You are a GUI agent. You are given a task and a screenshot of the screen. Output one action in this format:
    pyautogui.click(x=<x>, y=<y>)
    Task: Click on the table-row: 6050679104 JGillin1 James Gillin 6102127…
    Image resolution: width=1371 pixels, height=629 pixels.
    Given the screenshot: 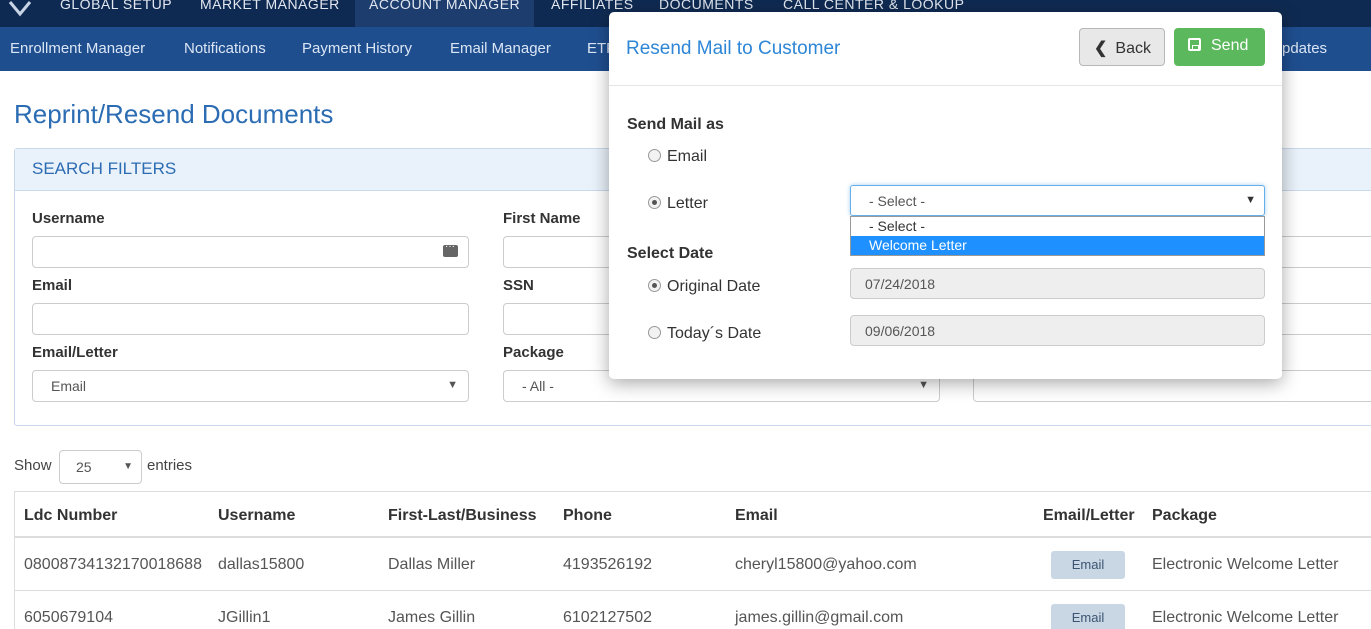 What is the action you would take?
    pyautogui.click(x=693, y=610)
    